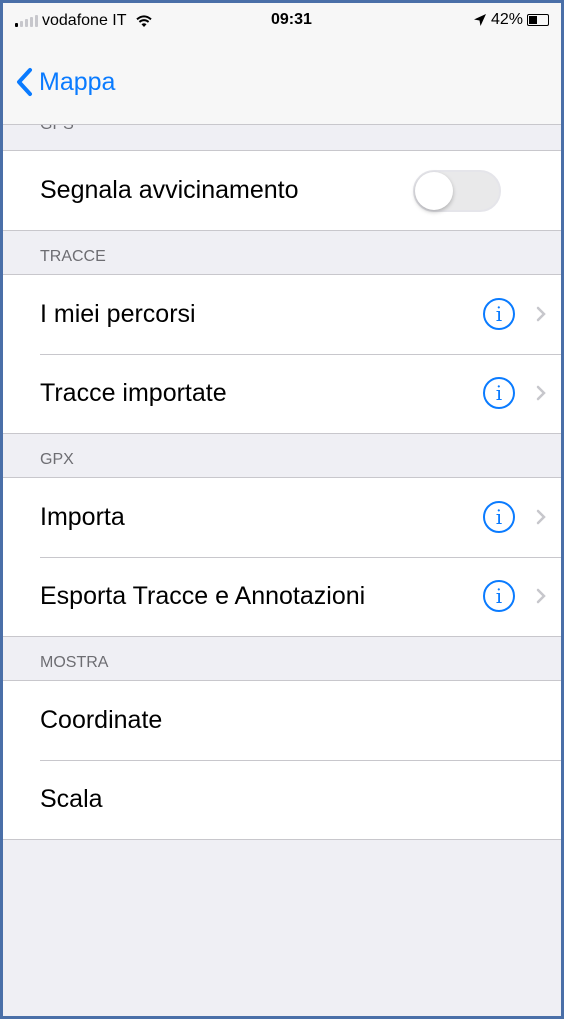 This screenshot has width=564, height=1019. Describe the element at coordinates (71, 799) in the screenshot. I see `row-label: Scala` at that location.